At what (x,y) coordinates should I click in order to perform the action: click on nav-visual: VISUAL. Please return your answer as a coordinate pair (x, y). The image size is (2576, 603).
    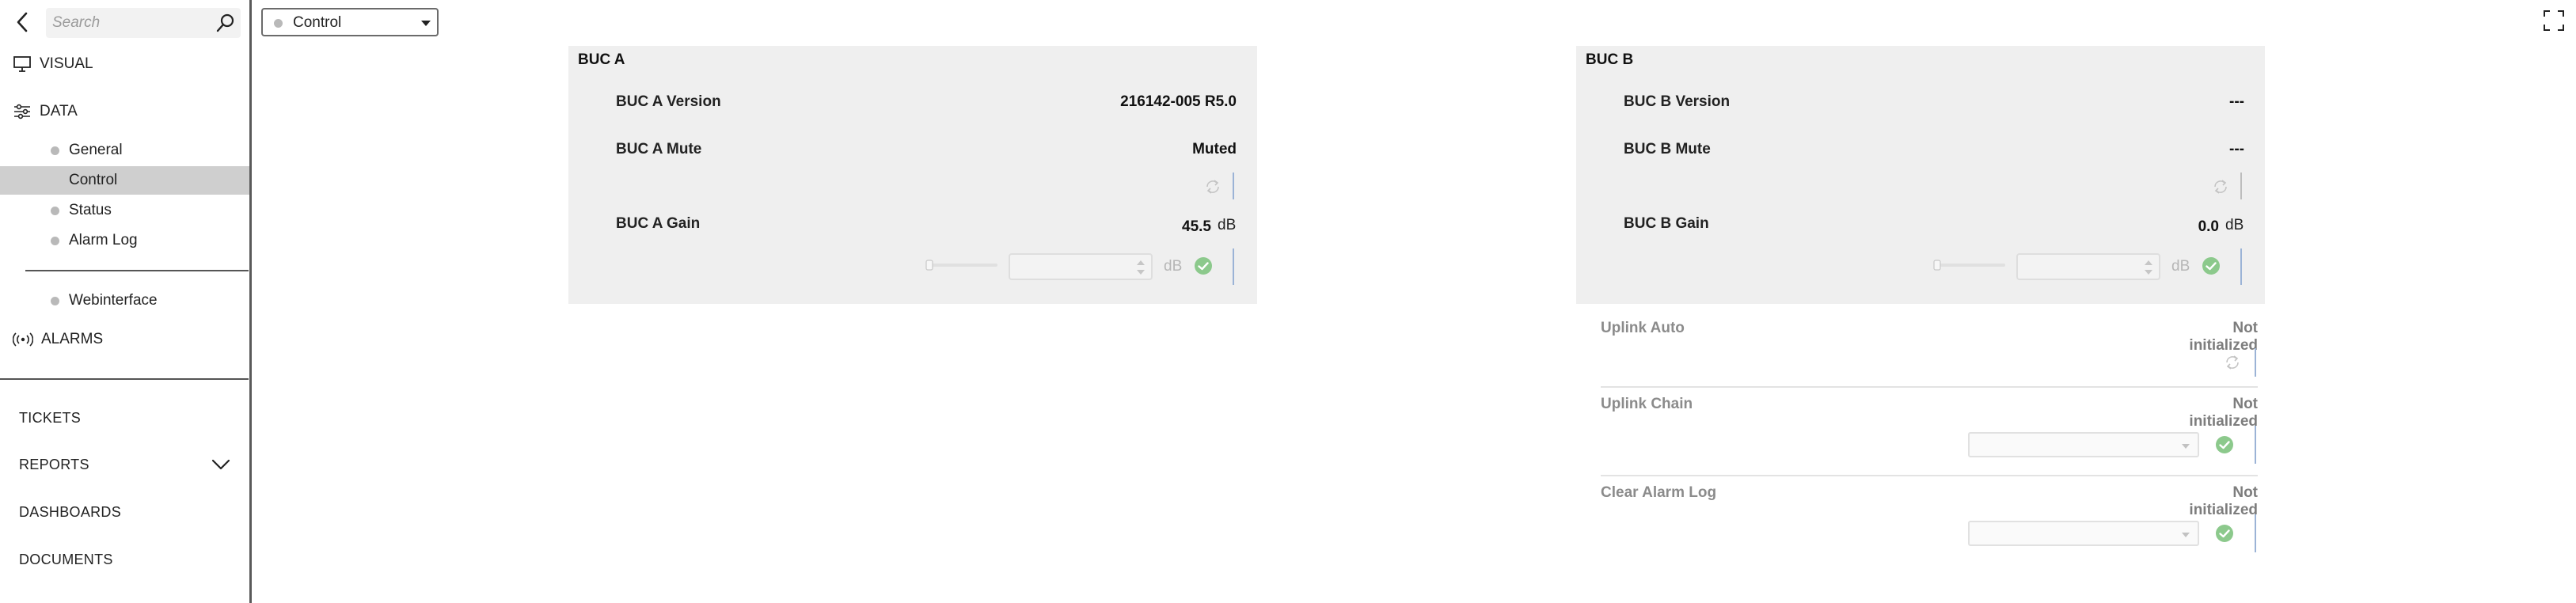
    Looking at the image, I should click on (53, 64).